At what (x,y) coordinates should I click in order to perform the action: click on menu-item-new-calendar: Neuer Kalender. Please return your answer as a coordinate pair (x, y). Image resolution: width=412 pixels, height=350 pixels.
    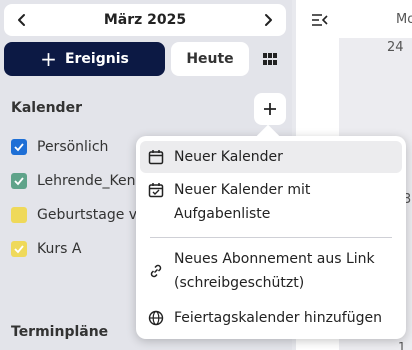
    Looking at the image, I should click on (271, 157).